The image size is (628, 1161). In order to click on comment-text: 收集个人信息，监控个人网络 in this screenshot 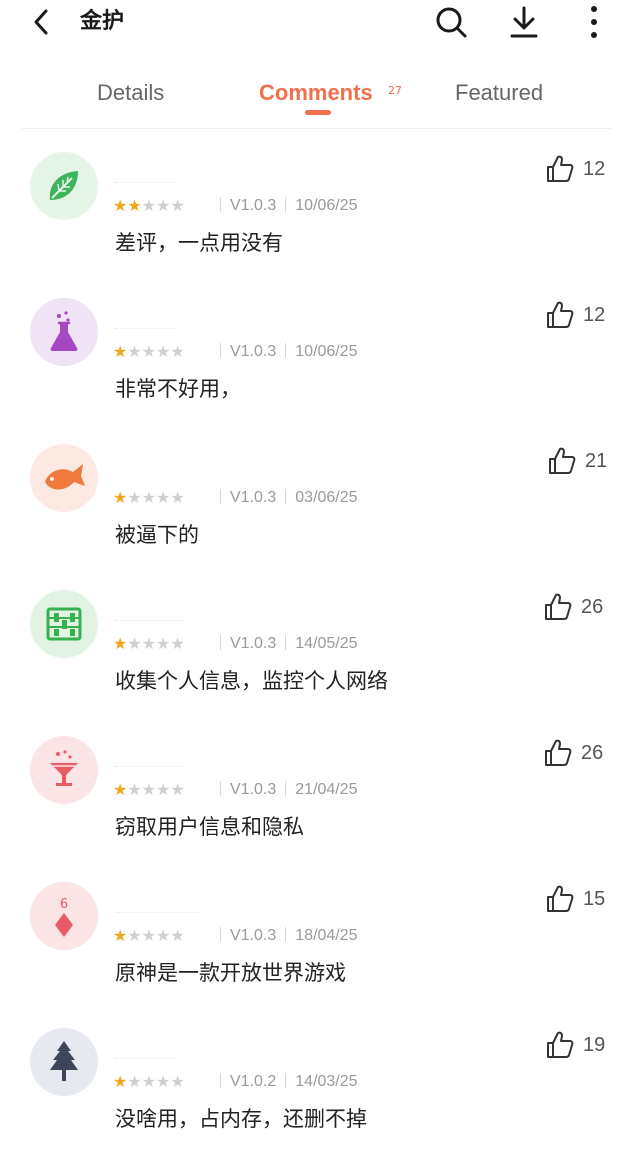, I will do `click(251, 681)`.